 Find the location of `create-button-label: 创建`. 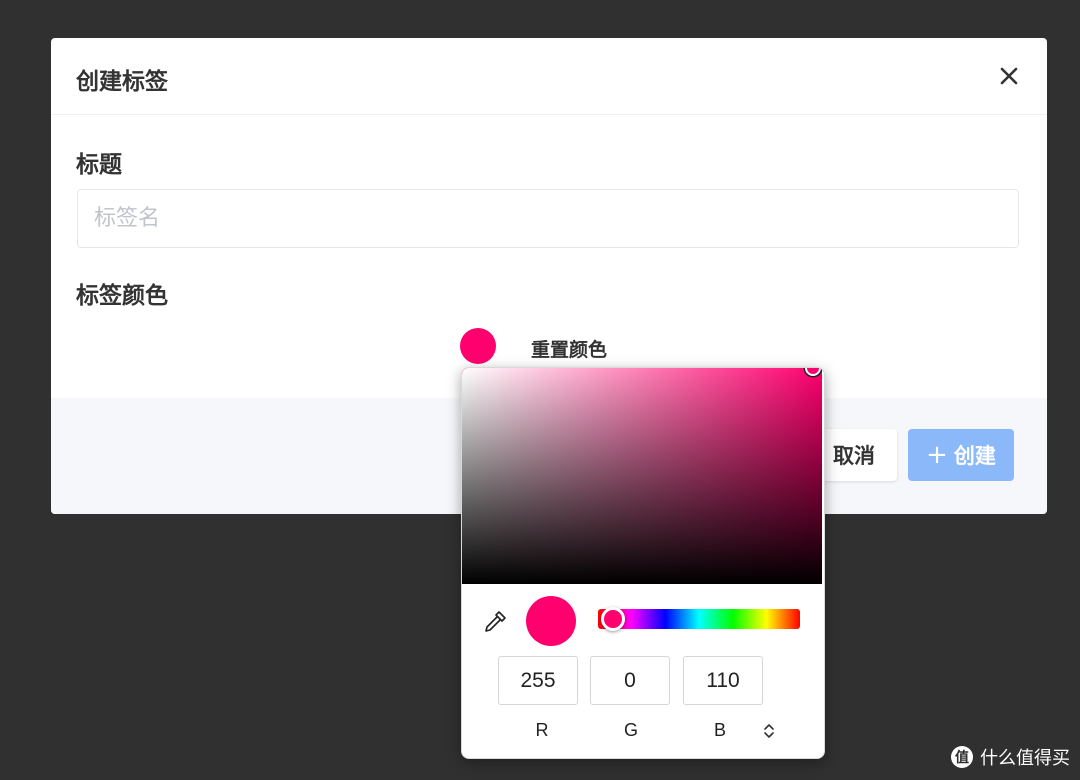

create-button-label: 创建 is located at coordinates (974, 456).